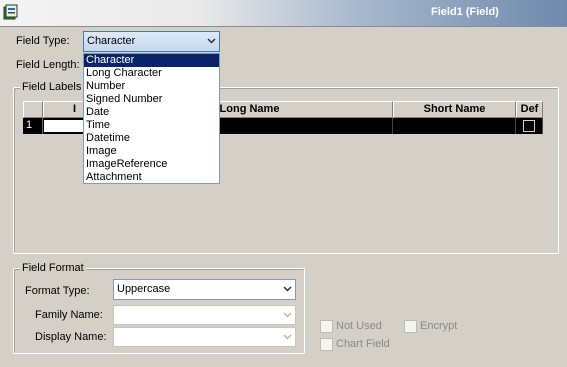  Describe the element at coordinates (363, 344) in the screenshot. I see `chart-field-label: Chart Field` at that location.